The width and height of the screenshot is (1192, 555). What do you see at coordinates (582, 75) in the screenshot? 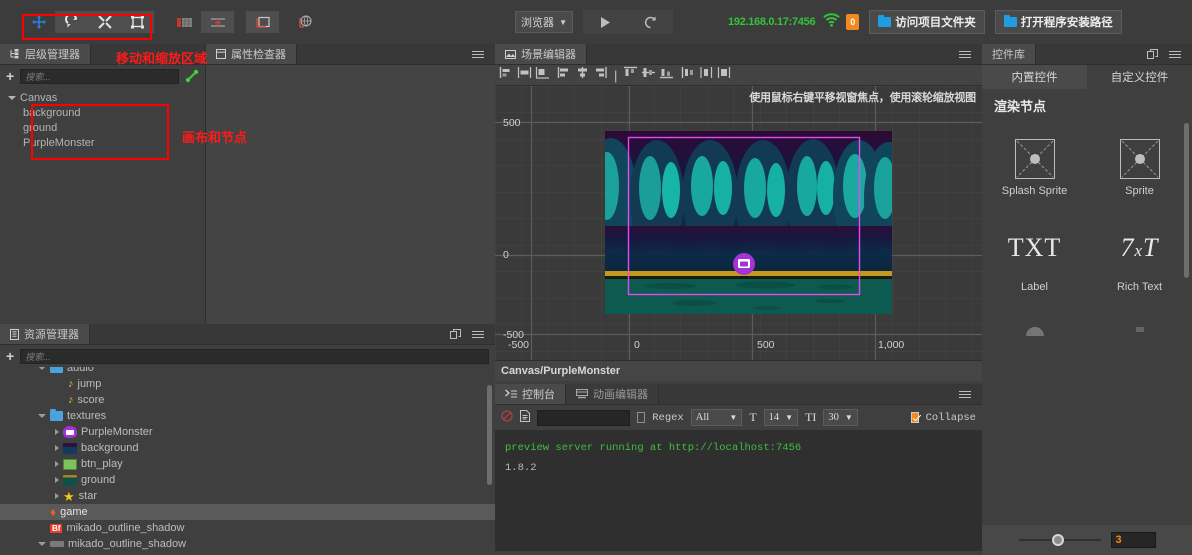
I see `dist-center-button` at bounding box center [582, 75].